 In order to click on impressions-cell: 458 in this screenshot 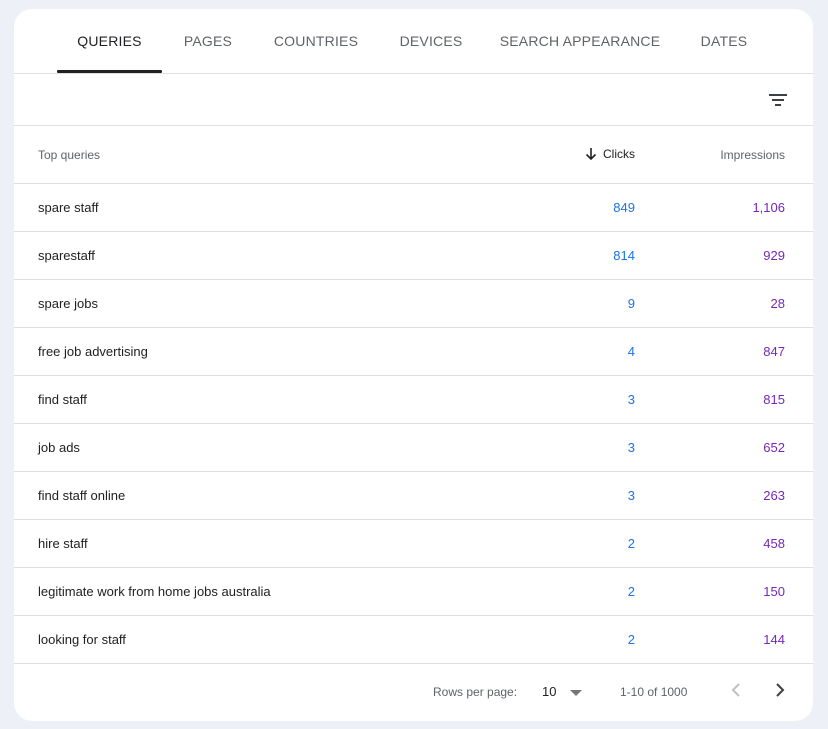, I will do `click(774, 543)`.